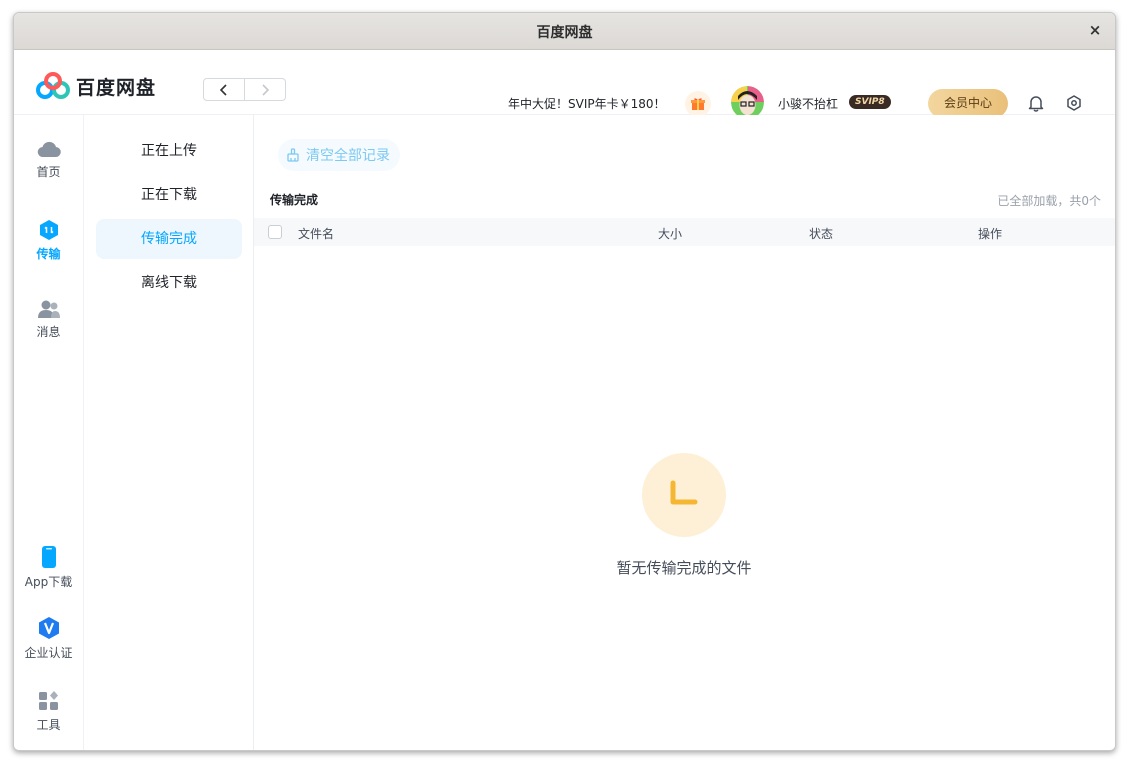 Image resolution: width=1128 pixels, height=766 pixels. Describe the element at coordinates (293, 155) in the screenshot. I see `broom-icon` at that location.